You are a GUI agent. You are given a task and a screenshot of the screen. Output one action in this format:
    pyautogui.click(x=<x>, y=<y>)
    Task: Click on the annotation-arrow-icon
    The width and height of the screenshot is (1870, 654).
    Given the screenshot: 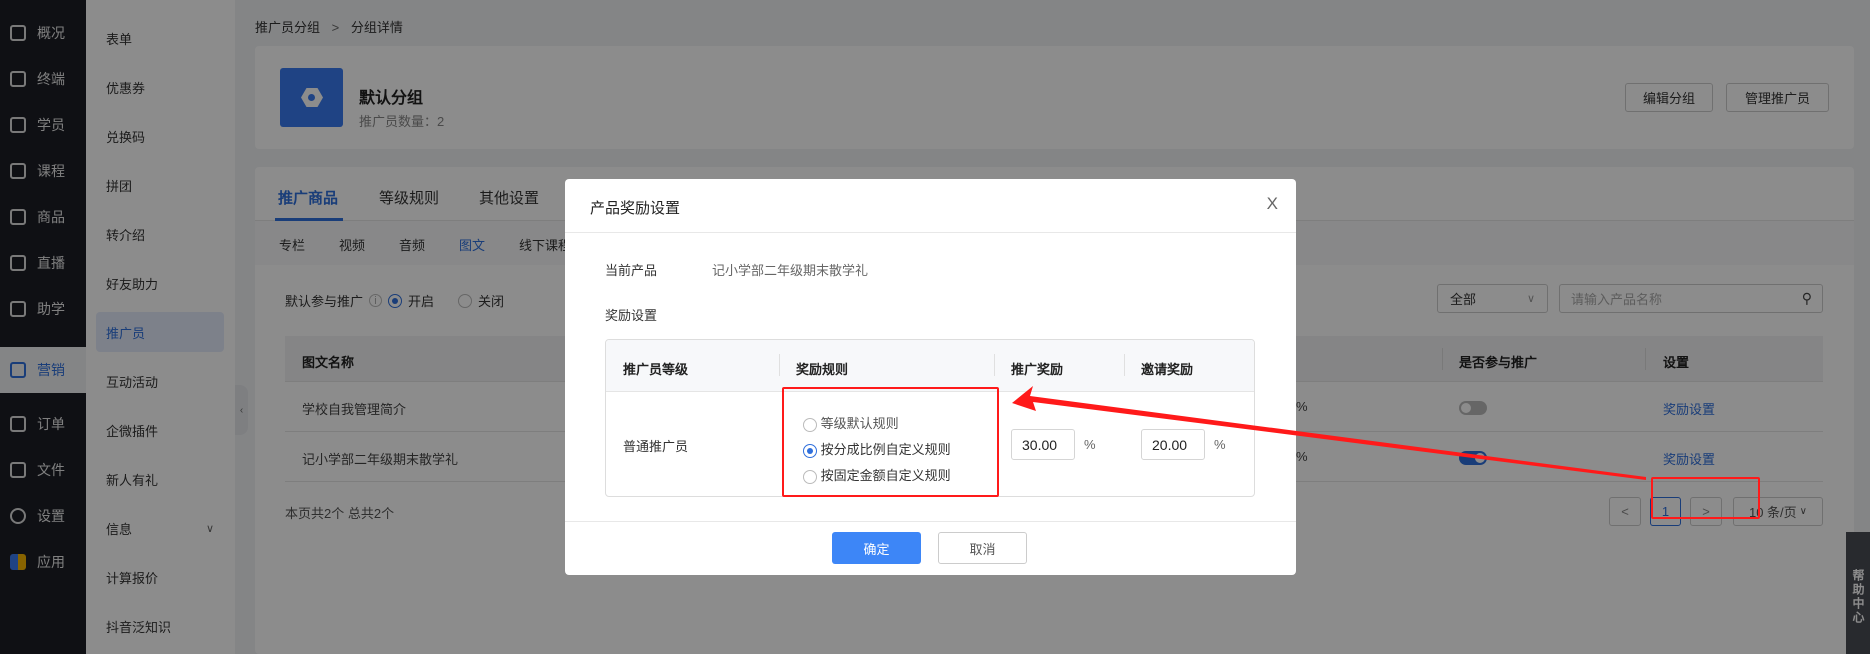 What is the action you would take?
    pyautogui.click(x=1329, y=433)
    